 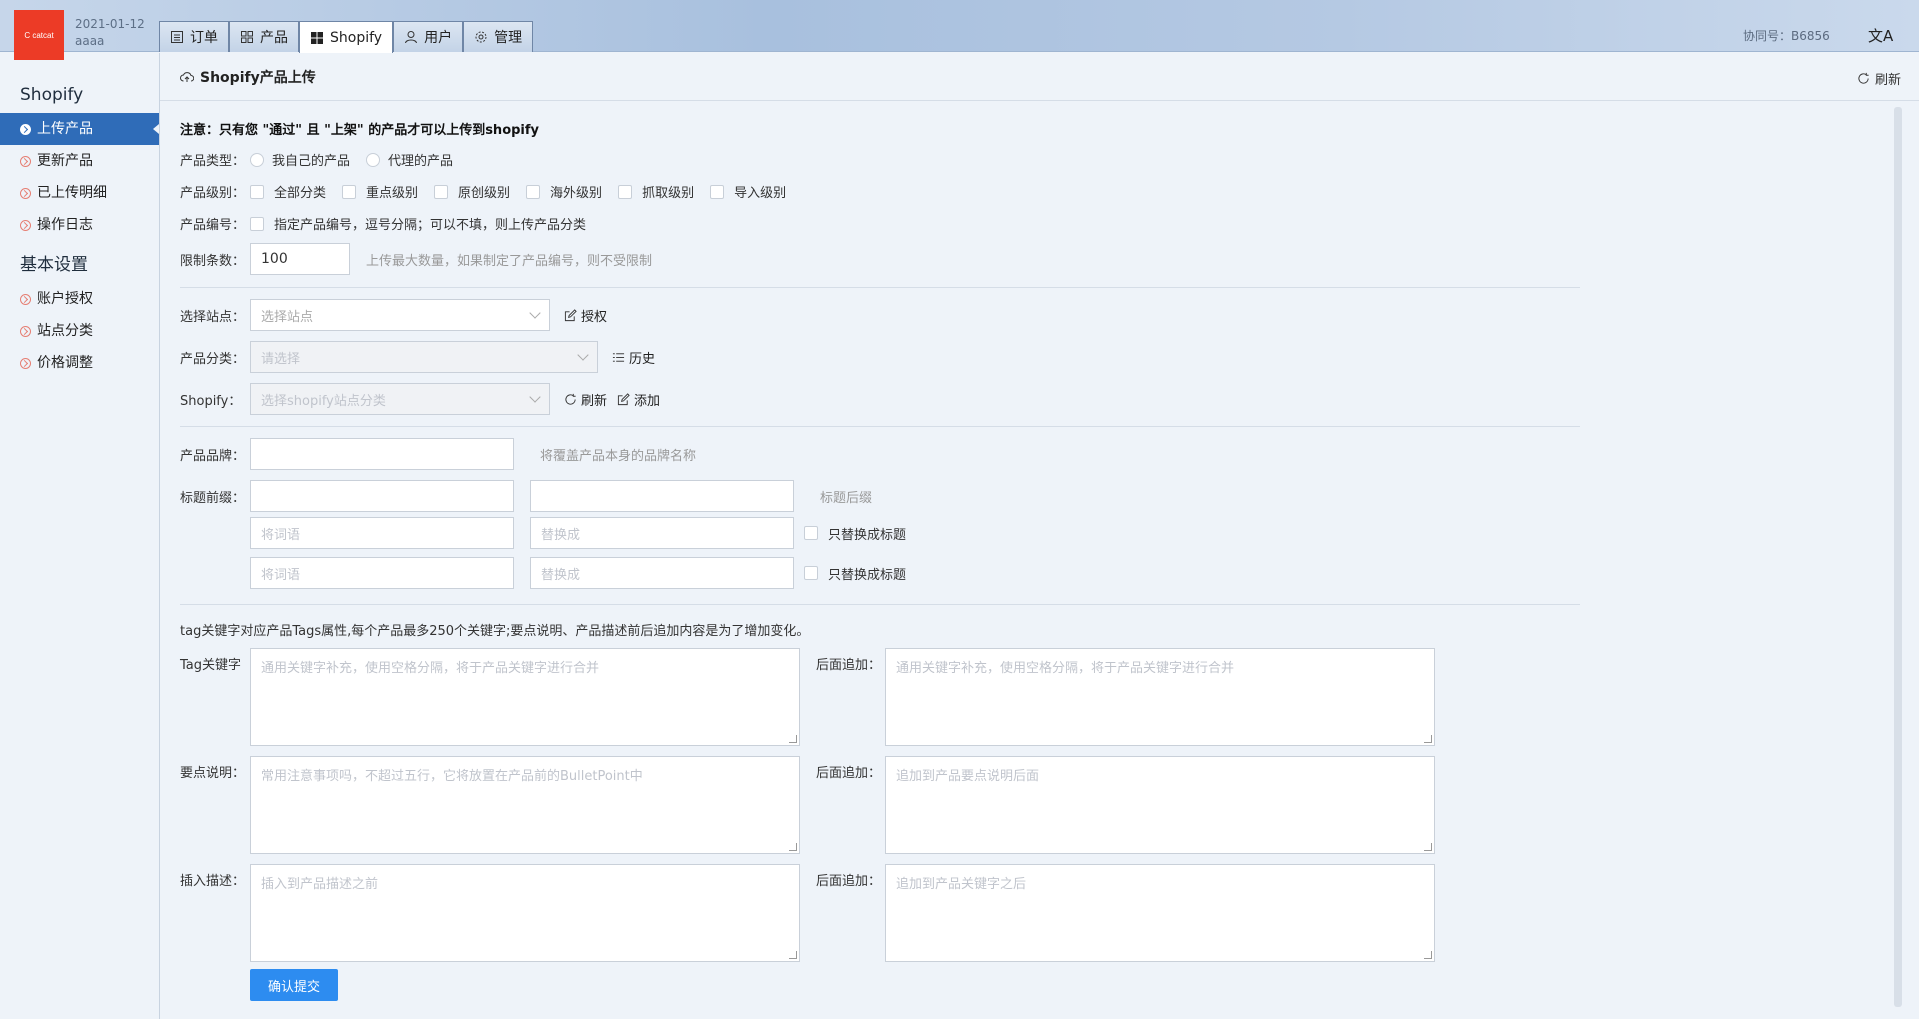 I want to click on notice-text: 注意：只有您 "通过" 且 "上架" 的产品才可以上传到shopify, so click(x=360, y=130).